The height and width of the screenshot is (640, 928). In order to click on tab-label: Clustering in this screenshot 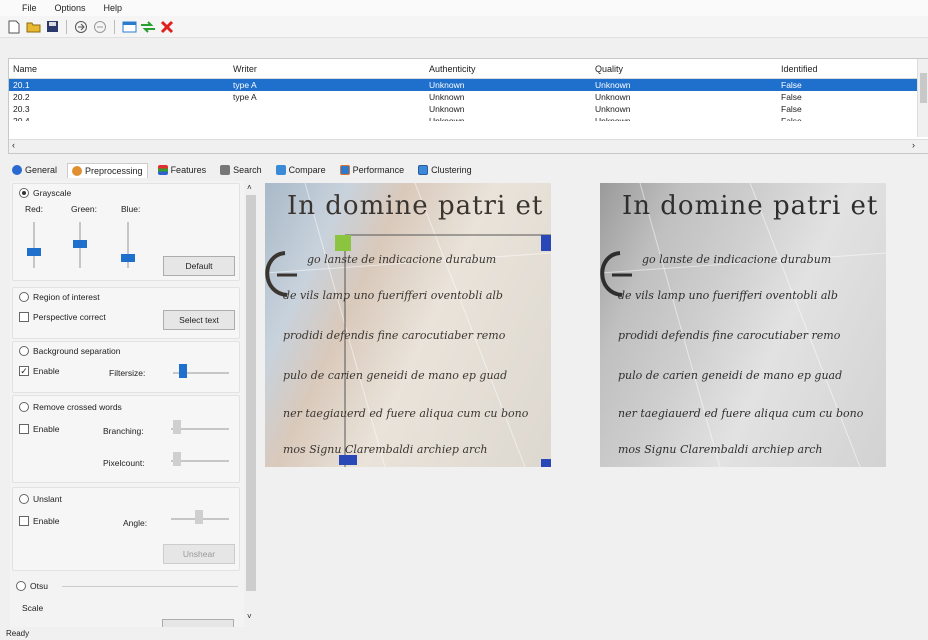, I will do `click(451, 170)`.